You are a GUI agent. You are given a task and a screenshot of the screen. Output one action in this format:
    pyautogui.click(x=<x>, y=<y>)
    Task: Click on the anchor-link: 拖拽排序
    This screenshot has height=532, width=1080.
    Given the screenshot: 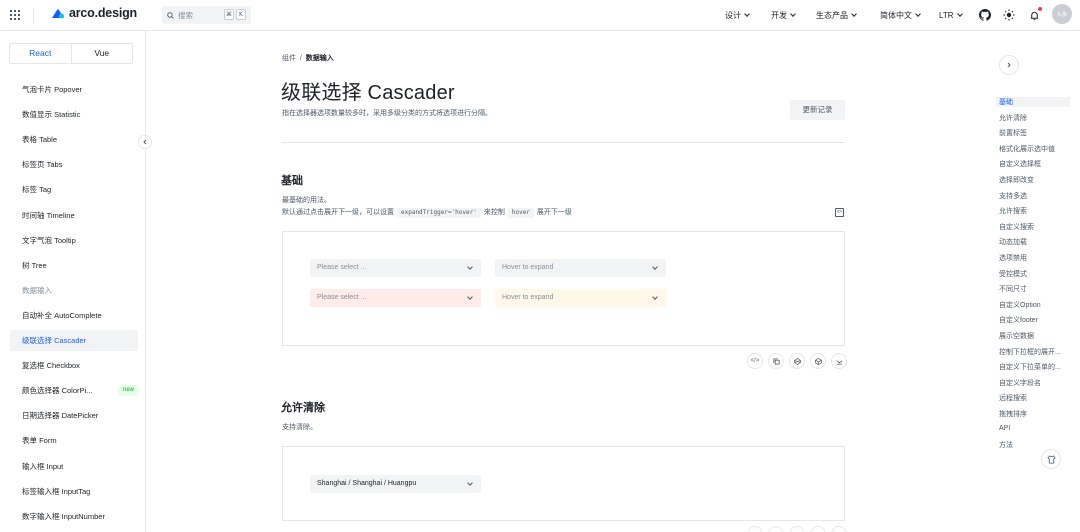 What is the action you would take?
    pyautogui.click(x=1035, y=414)
    